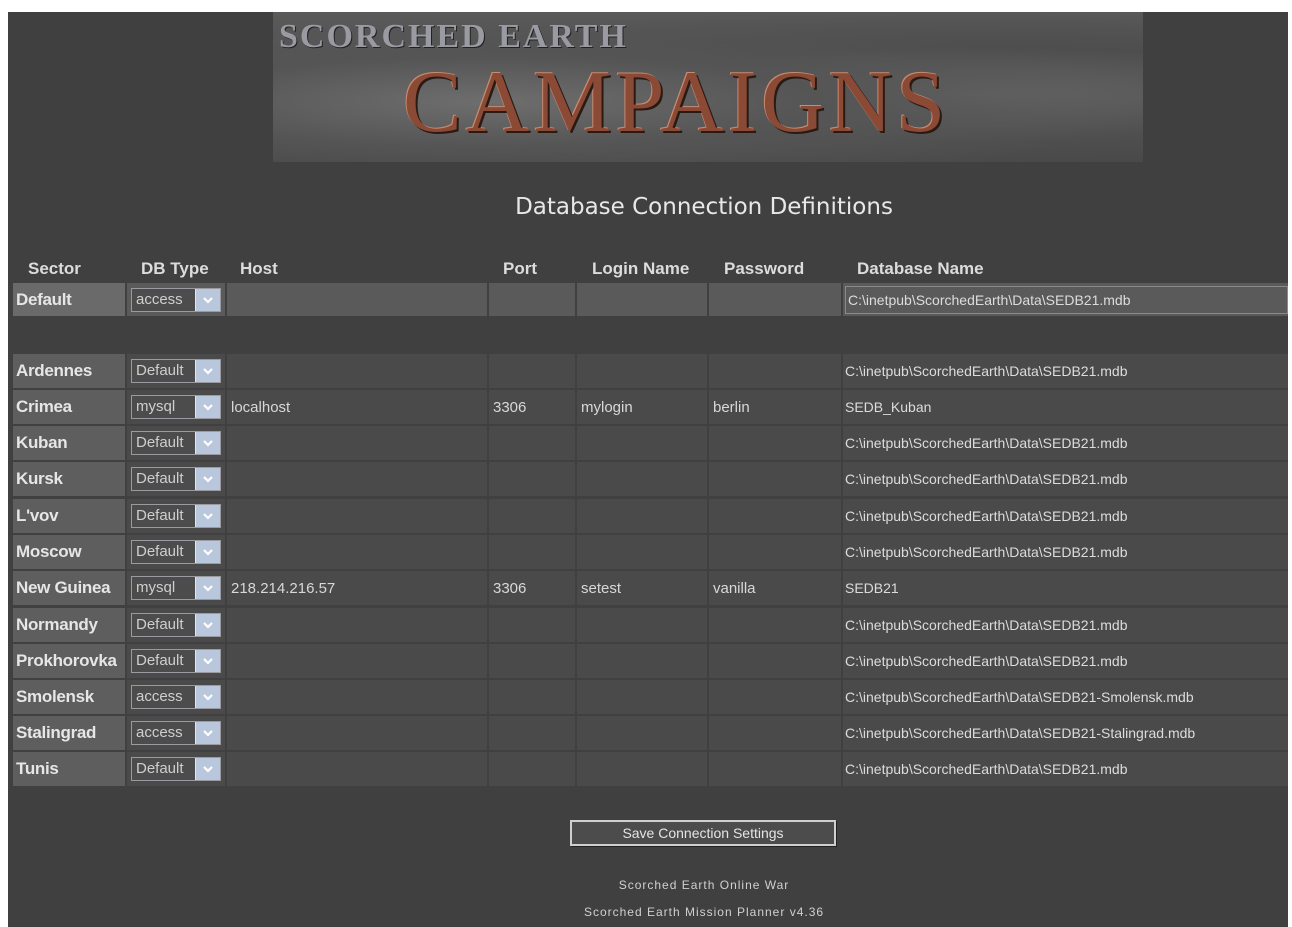 This screenshot has height=927, width=1292. I want to click on password-field: vanilla, so click(775, 588).